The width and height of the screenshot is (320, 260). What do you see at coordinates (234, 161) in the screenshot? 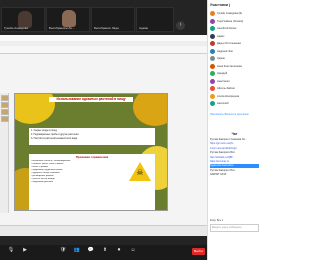
I see `chat-link: https://pruvmax.ru` at bounding box center [234, 161].